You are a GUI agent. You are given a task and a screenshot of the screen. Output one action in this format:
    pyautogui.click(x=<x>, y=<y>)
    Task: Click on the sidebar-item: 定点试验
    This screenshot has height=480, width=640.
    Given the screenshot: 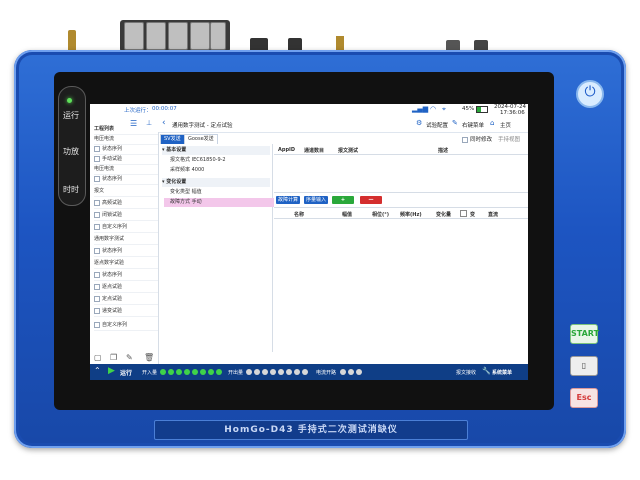 What is the action you would take?
    pyautogui.click(x=126, y=299)
    